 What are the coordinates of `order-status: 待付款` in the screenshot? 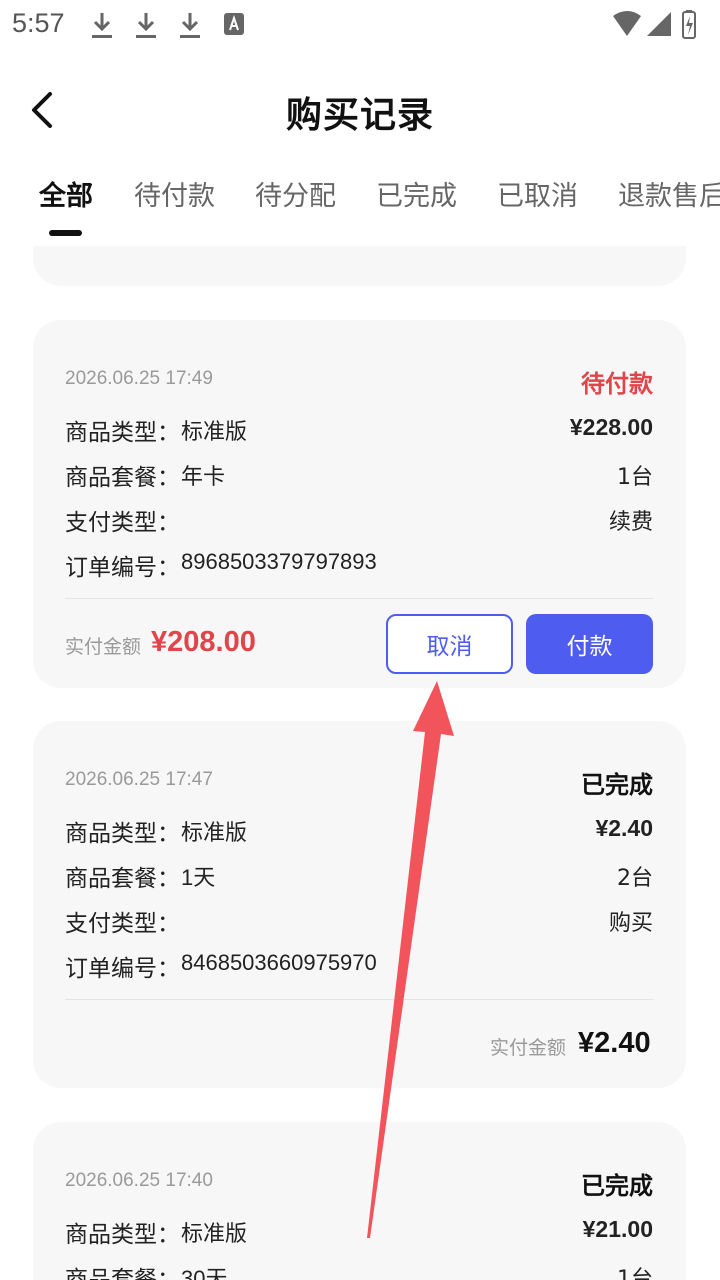 It's located at (617, 384).